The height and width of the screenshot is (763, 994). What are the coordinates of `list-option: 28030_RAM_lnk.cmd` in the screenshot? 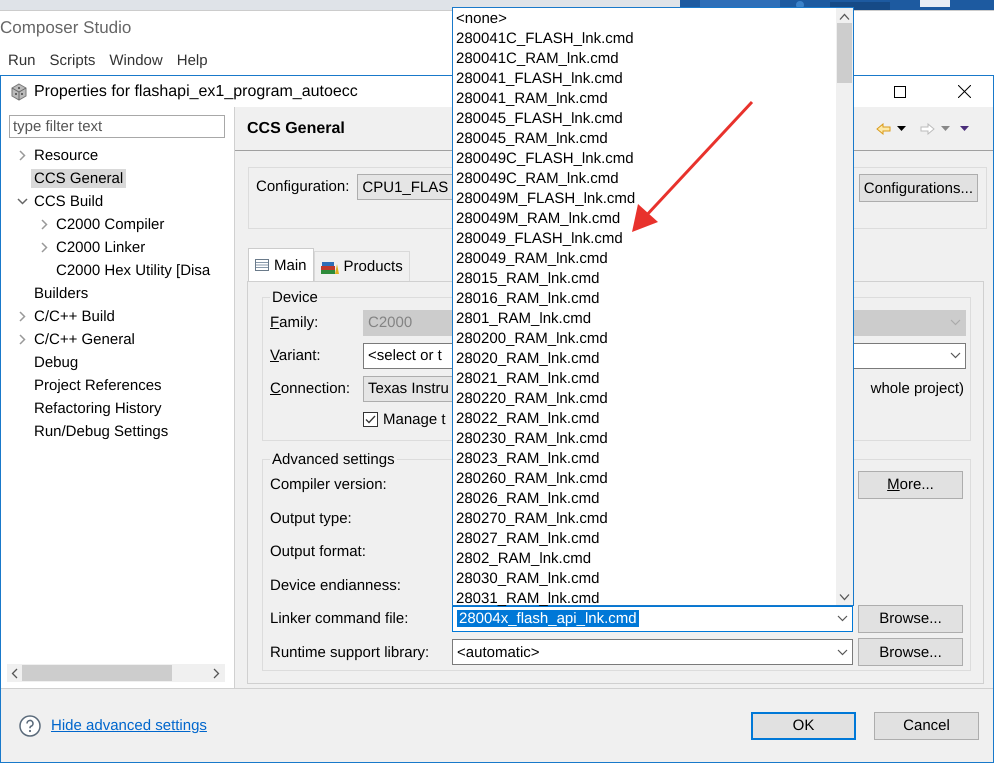 It's located at (644, 579).